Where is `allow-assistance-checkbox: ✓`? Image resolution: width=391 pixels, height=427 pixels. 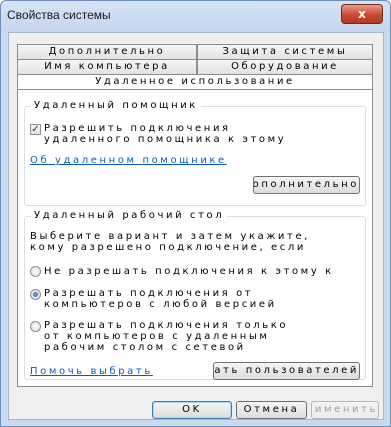
allow-assistance-checkbox: ✓ is located at coordinates (35, 129).